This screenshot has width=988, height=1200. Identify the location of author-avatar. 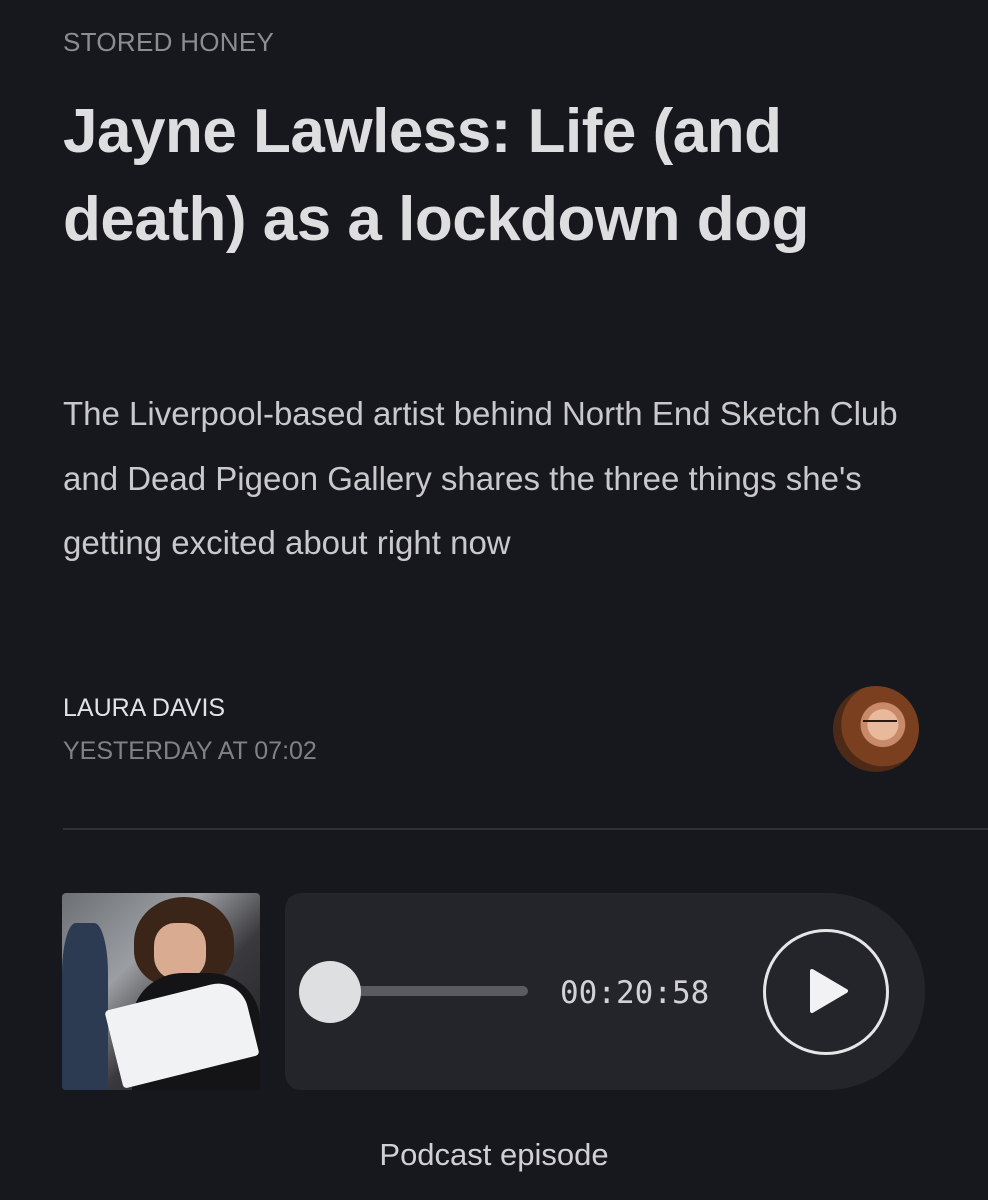
(876, 729).